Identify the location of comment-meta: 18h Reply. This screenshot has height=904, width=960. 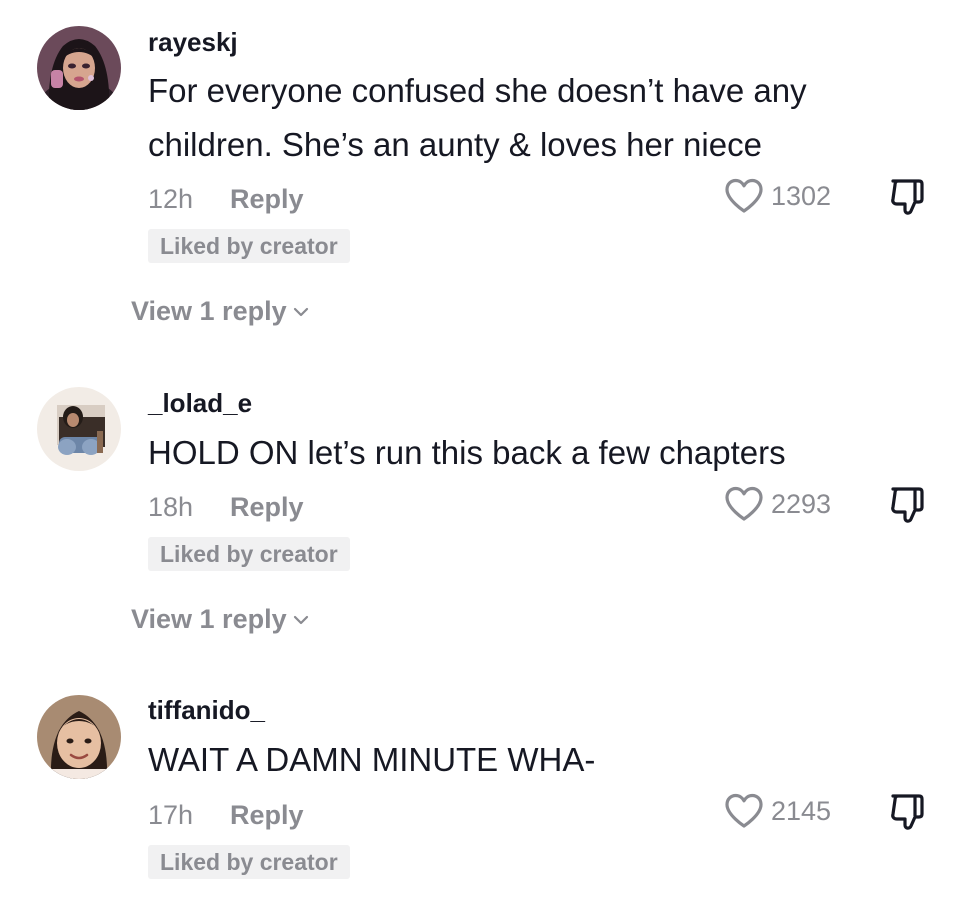
(226, 507).